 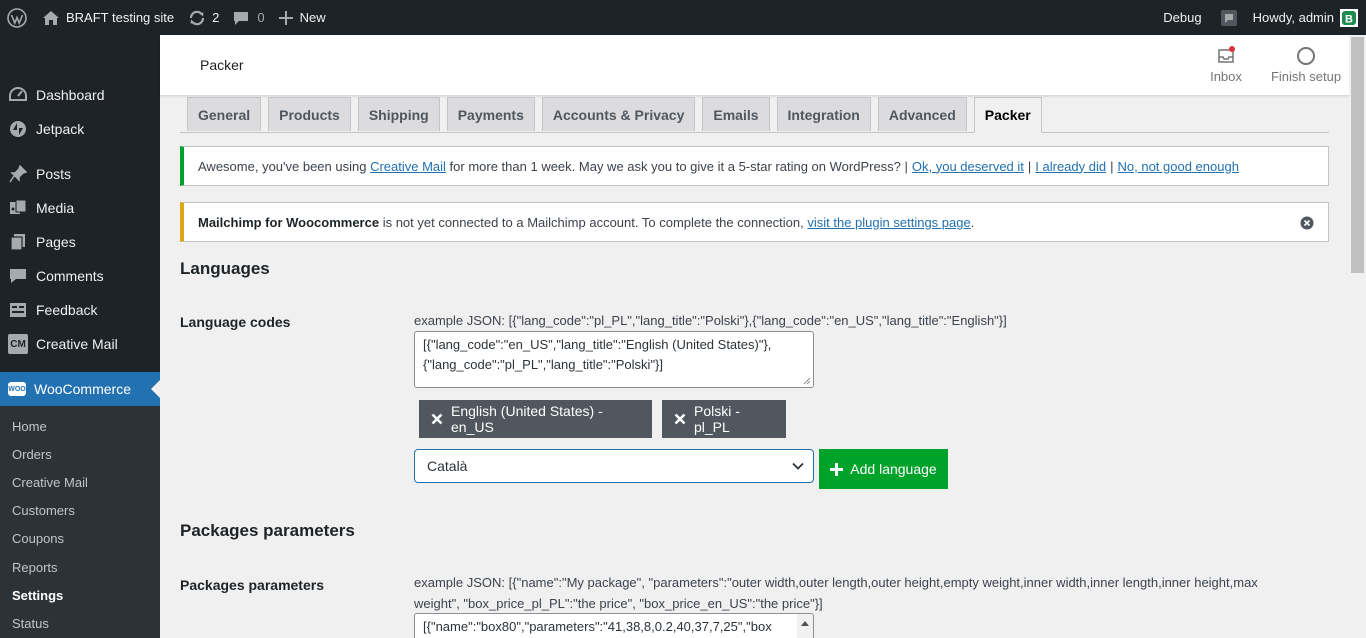 I want to click on tab-payments: Payments, so click(x=490, y=114).